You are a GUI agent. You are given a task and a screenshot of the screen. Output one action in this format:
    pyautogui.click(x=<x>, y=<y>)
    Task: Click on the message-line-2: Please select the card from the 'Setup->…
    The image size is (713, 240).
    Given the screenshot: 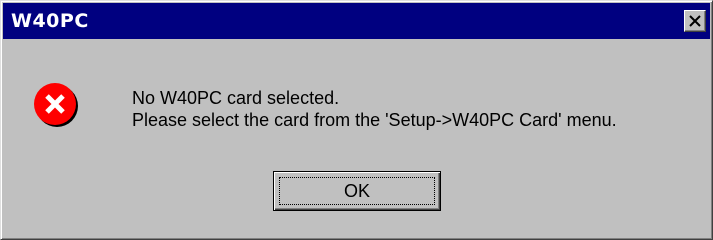 What is the action you would take?
    pyautogui.click(x=374, y=120)
    